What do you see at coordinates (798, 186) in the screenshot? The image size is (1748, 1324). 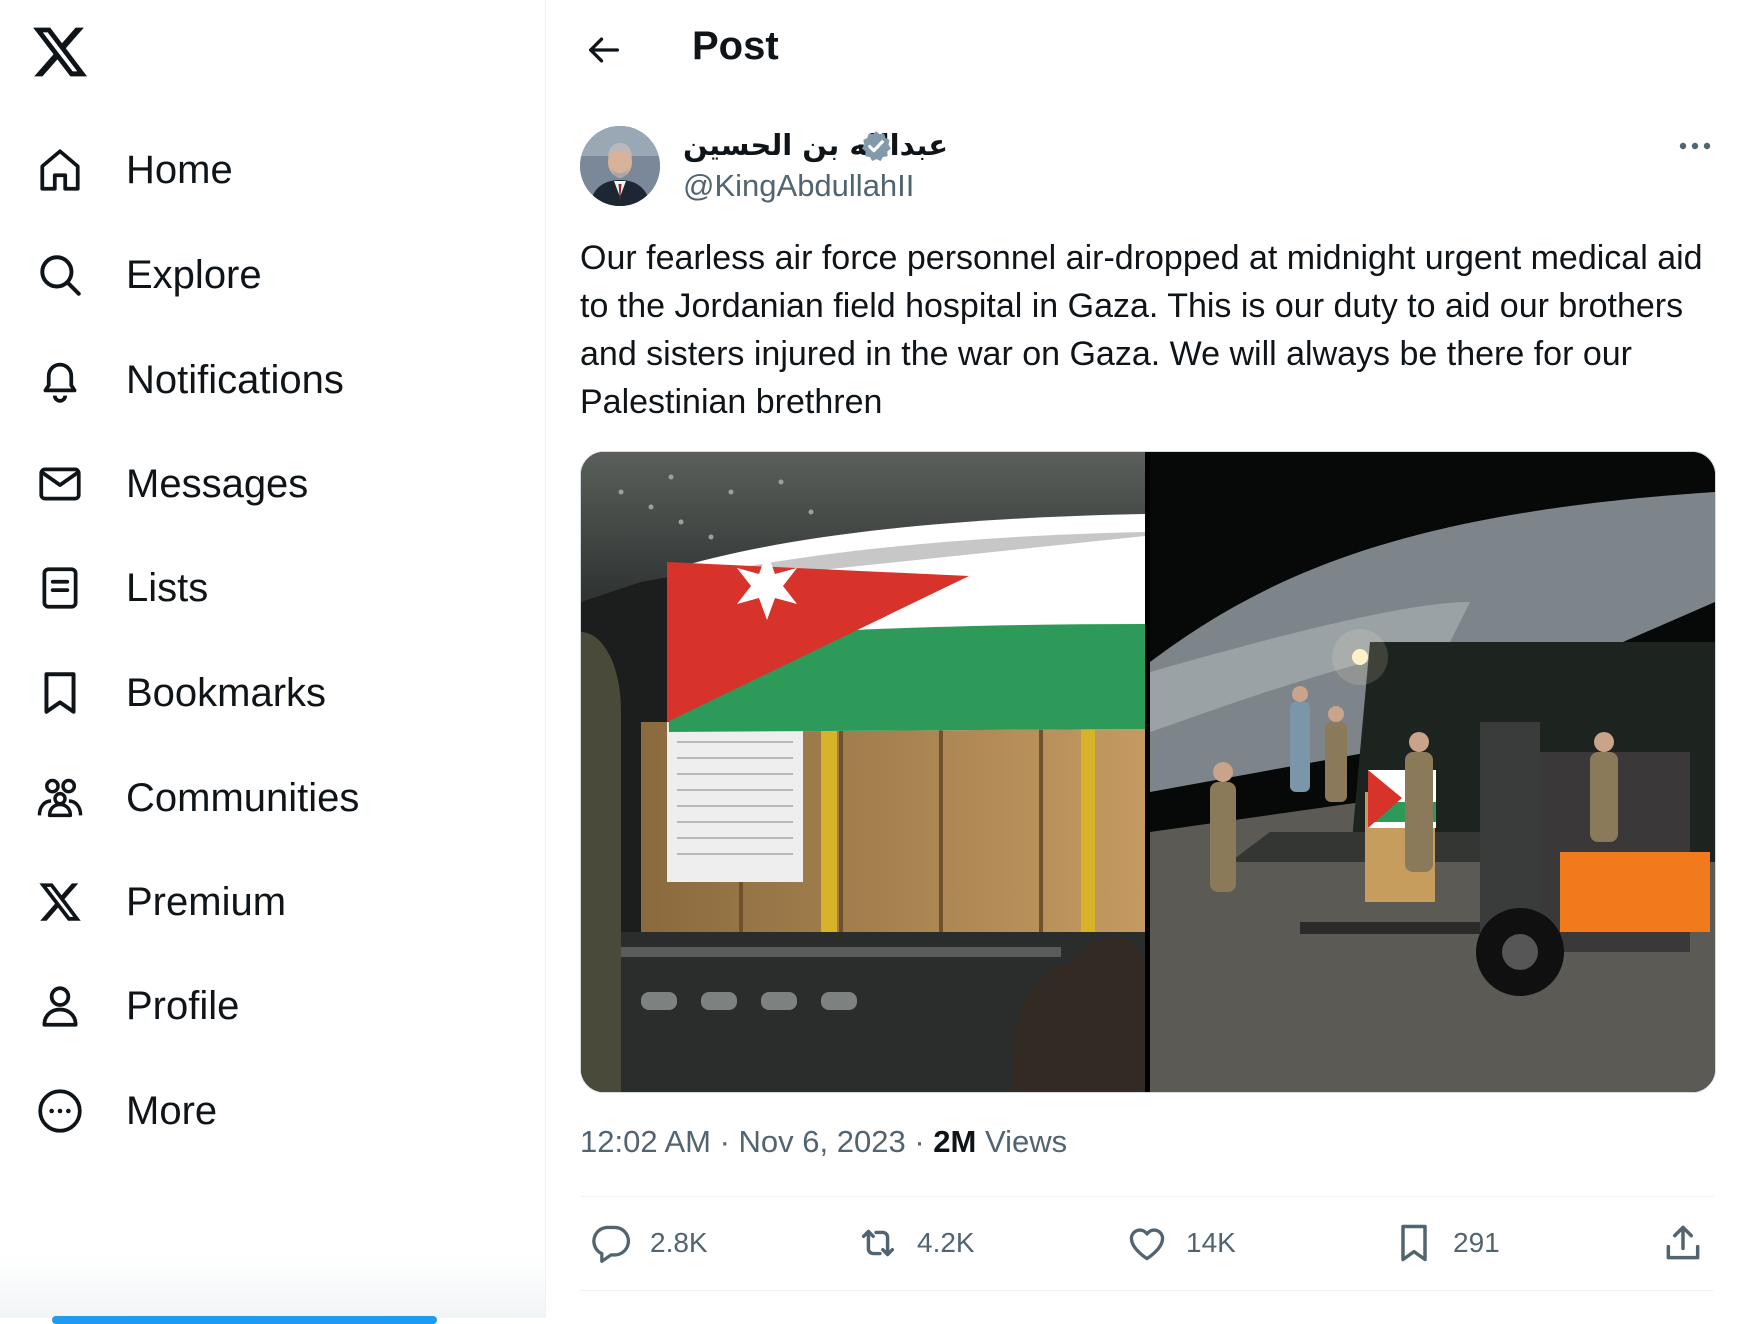 I see `user-handle: @KingAbdullahII` at bounding box center [798, 186].